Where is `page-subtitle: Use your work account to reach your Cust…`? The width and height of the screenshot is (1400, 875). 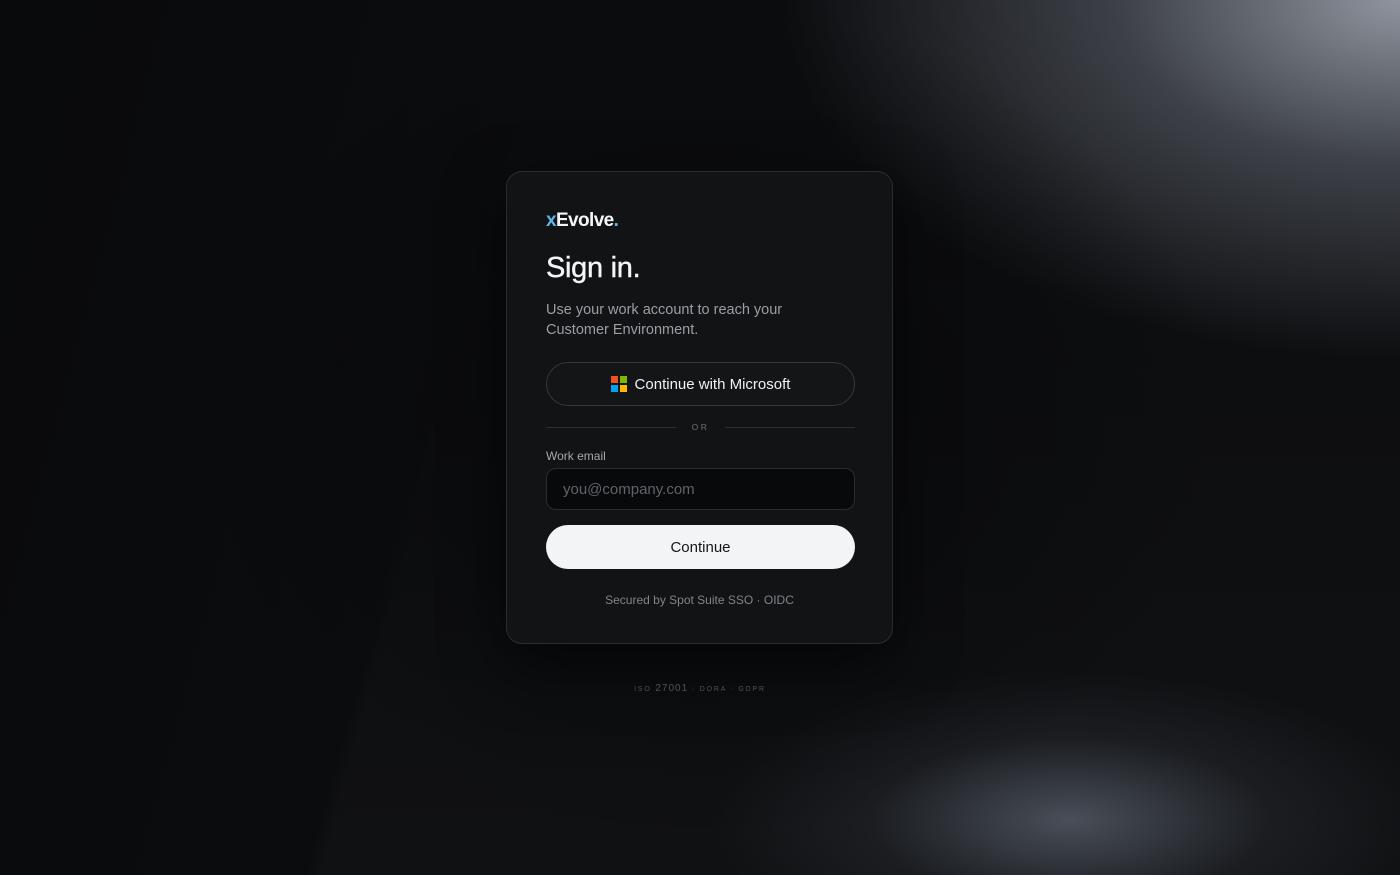 page-subtitle: Use your work account to reach your Cust… is located at coordinates (664, 320).